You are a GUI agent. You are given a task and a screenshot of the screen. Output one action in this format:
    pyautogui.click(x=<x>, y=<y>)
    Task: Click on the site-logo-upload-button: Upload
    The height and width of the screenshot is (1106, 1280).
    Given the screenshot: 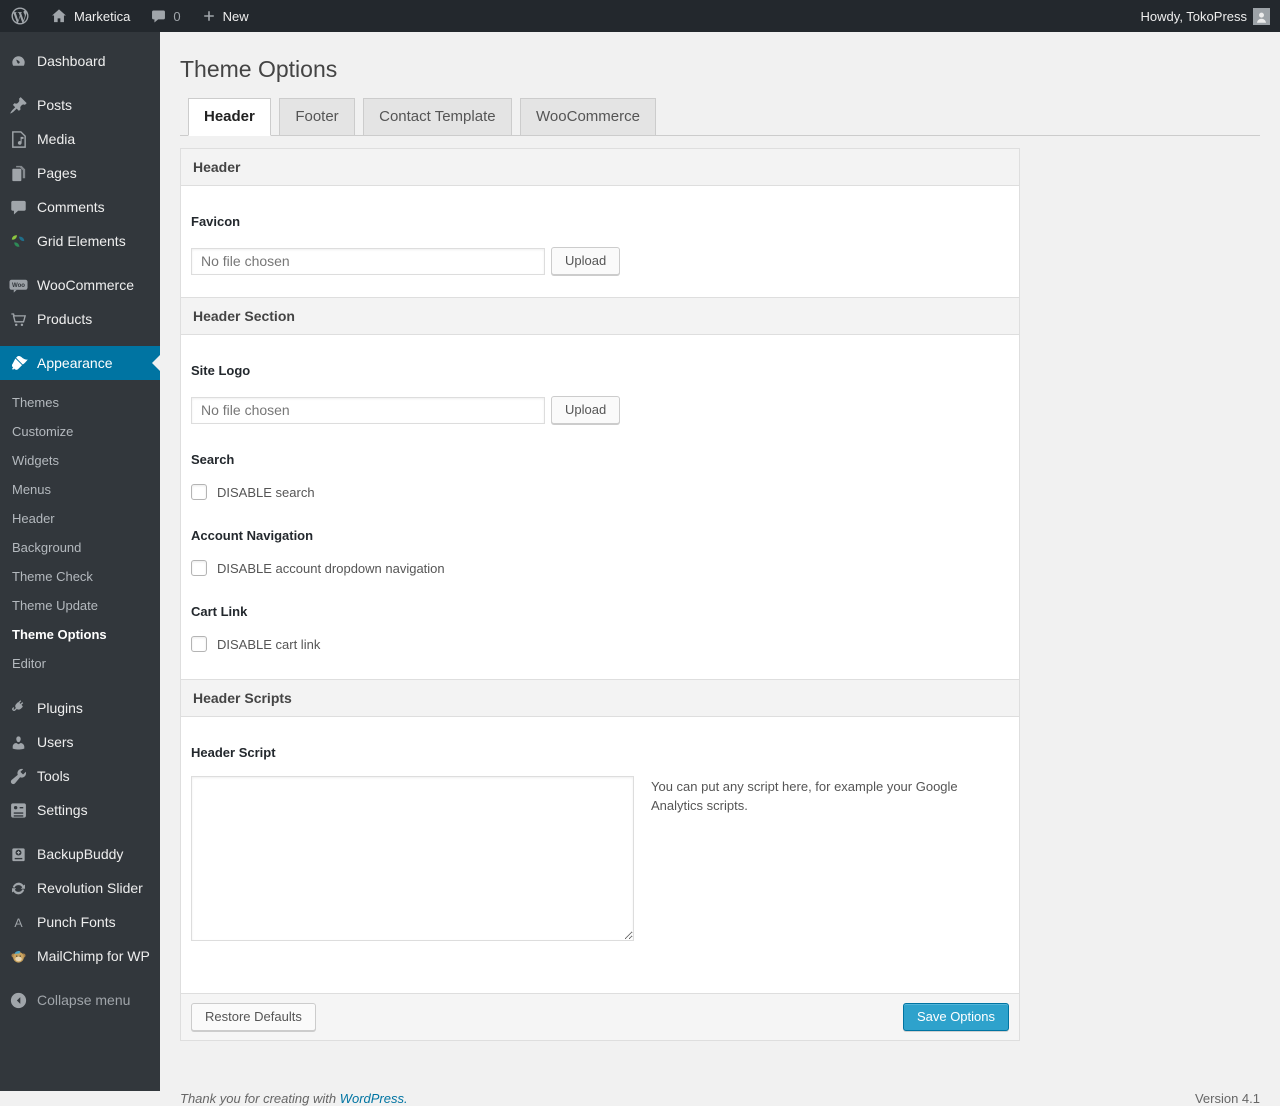 What is the action you would take?
    pyautogui.click(x=586, y=410)
    